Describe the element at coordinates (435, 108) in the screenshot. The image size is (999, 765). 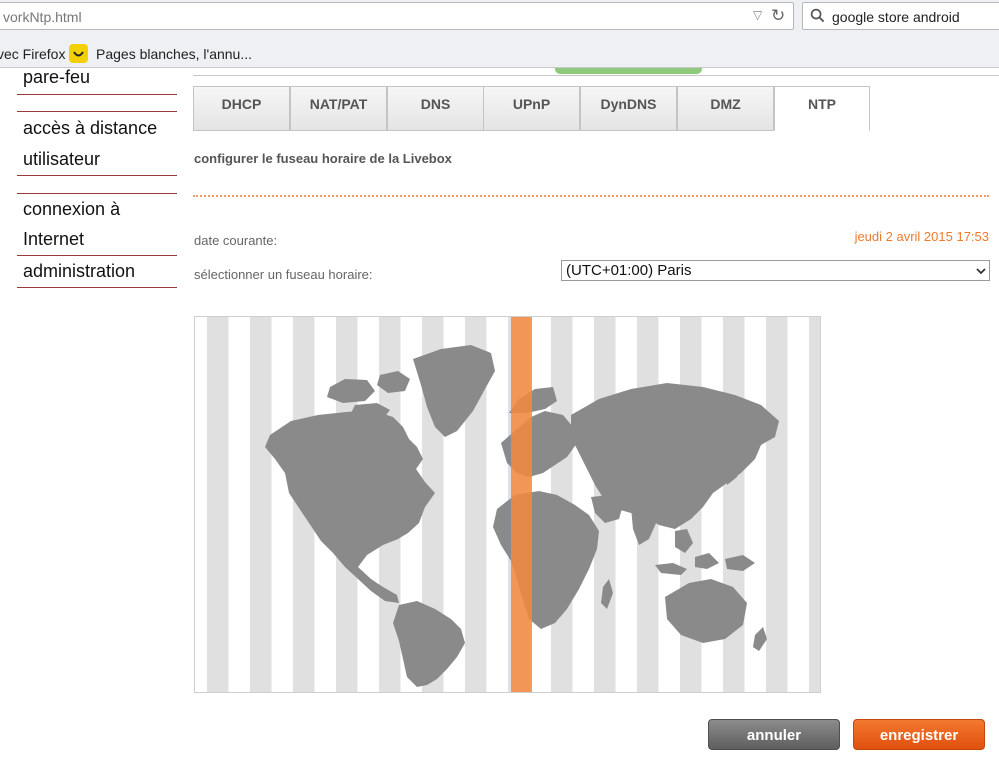
I see `tab-dns: DNS` at that location.